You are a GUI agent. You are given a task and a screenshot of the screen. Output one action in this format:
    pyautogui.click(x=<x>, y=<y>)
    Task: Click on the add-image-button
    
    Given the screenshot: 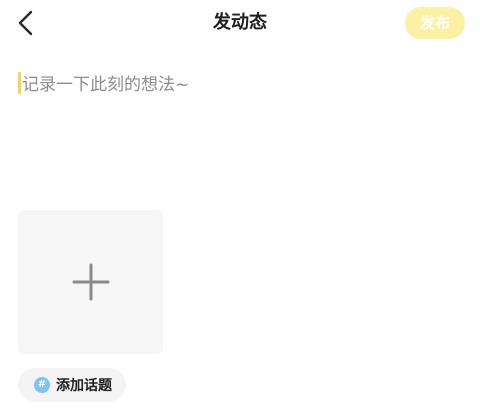 What is the action you would take?
    pyautogui.click(x=90, y=282)
    